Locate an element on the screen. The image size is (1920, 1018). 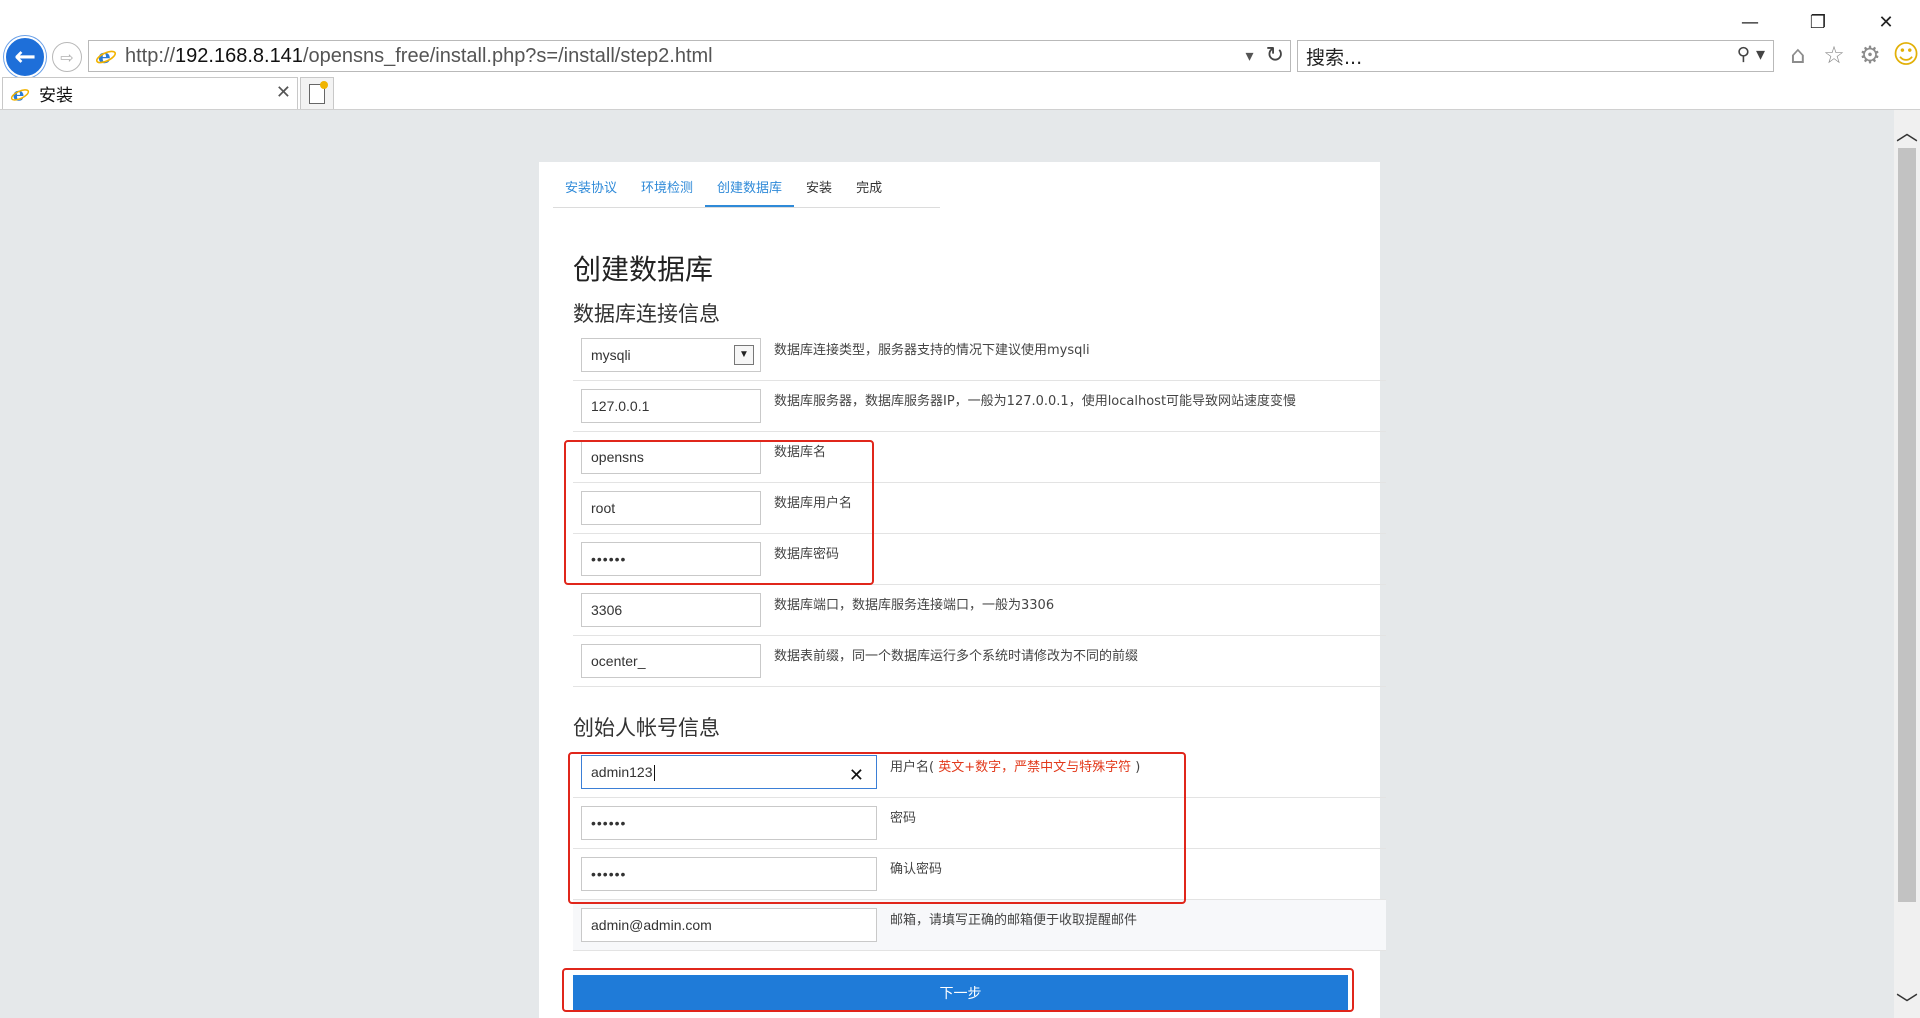
install-steps-tabs: 安装协议 环境检测 创建数据库 安装 完成 is located at coordinates (746, 190).